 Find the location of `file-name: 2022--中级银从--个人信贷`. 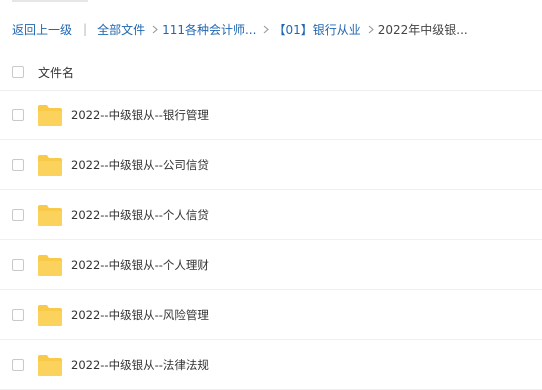

file-name: 2022--中级银从--个人信贷 is located at coordinates (140, 215).